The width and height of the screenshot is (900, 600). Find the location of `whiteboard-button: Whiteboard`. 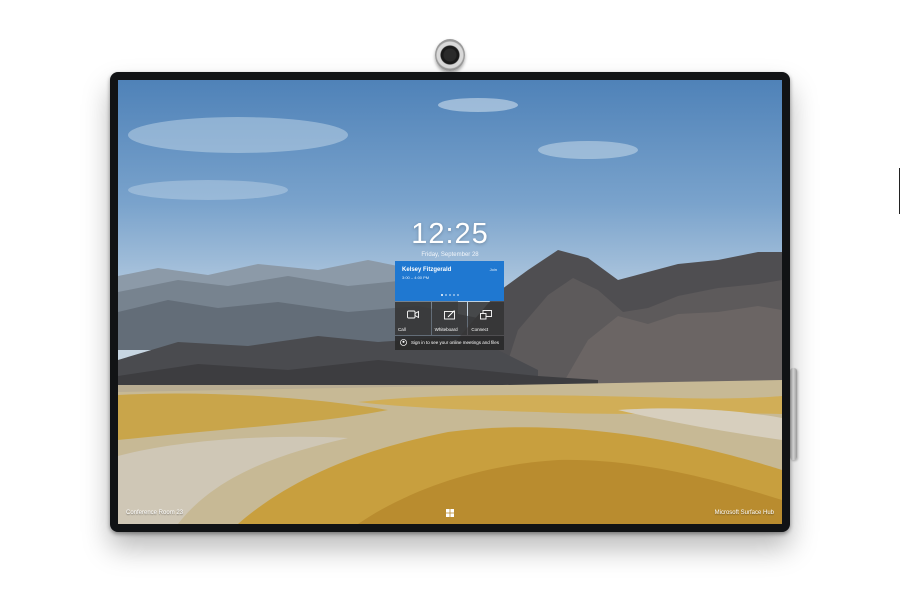

whiteboard-button: Whiteboard is located at coordinates (449, 318).